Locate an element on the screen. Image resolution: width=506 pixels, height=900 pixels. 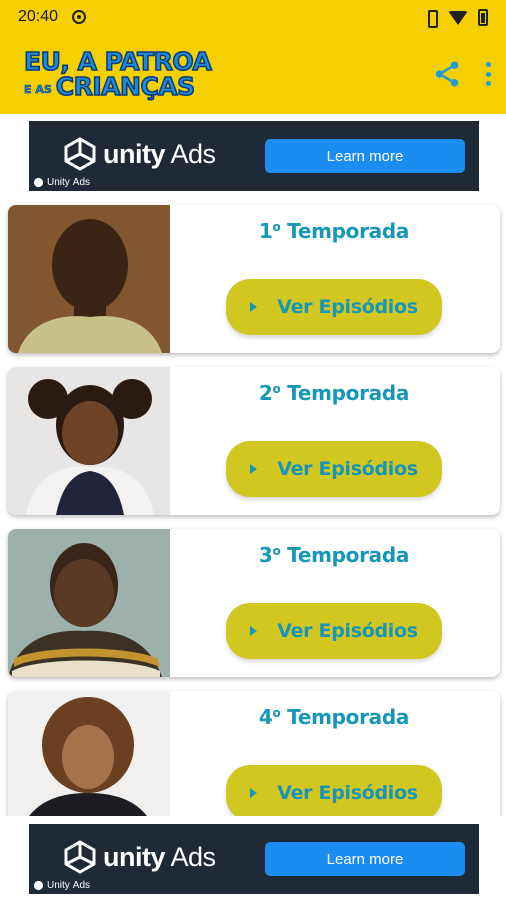
logo-line1: EU, A PATROA is located at coordinates (117, 61).